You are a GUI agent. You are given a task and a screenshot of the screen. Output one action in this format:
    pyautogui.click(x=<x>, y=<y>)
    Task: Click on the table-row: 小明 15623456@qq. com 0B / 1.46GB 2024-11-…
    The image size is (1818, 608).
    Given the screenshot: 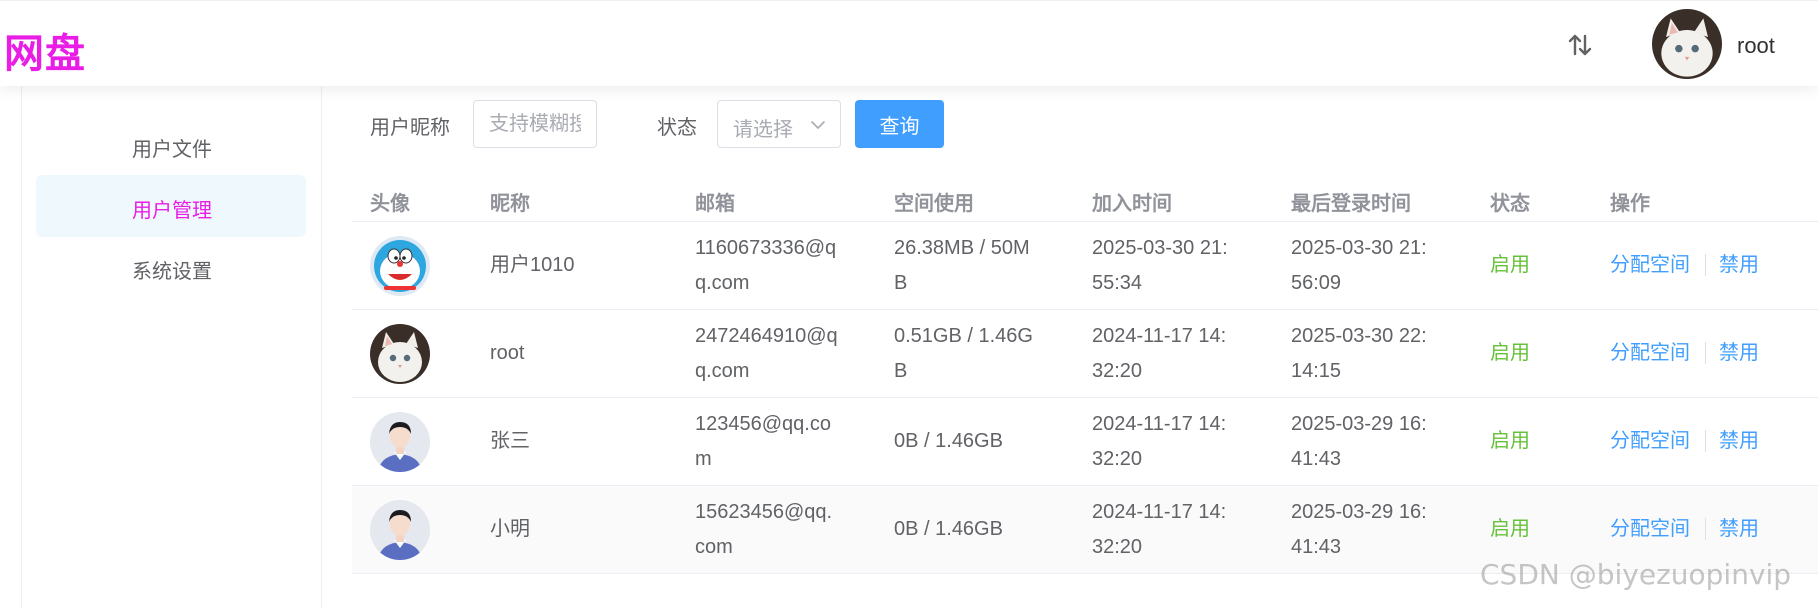 What is the action you would take?
    pyautogui.click(x=1085, y=530)
    